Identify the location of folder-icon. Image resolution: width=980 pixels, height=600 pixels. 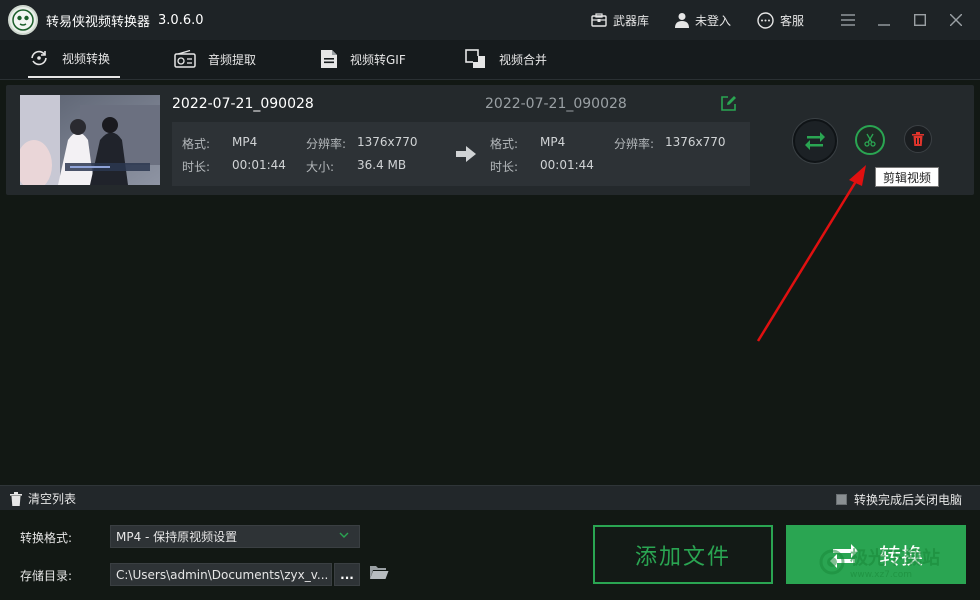
(379, 572).